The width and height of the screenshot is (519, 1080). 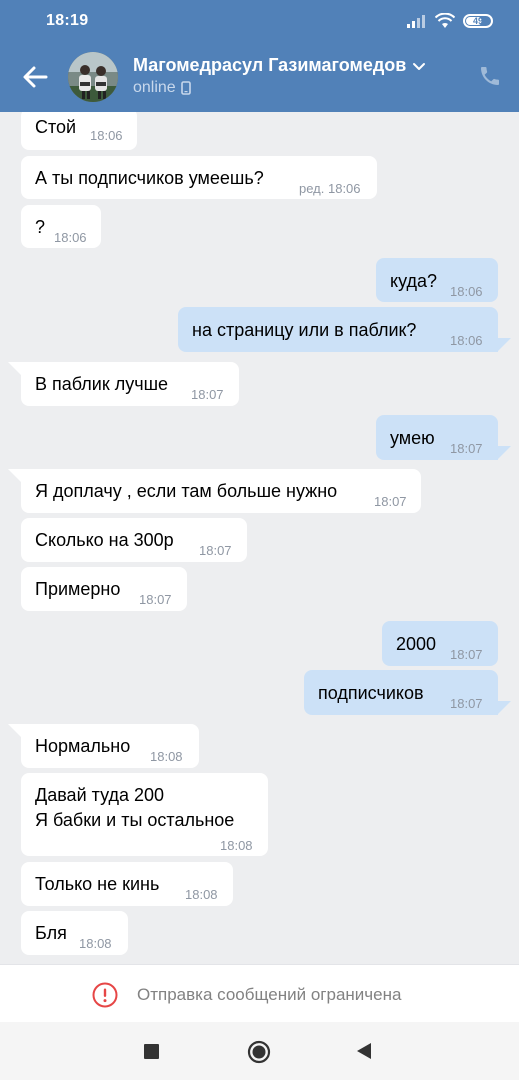 What do you see at coordinates (269, 994) in the screenshot?
I see `restricted-text: Отправка сообщений ограничена` at bounding box center [269, 994].